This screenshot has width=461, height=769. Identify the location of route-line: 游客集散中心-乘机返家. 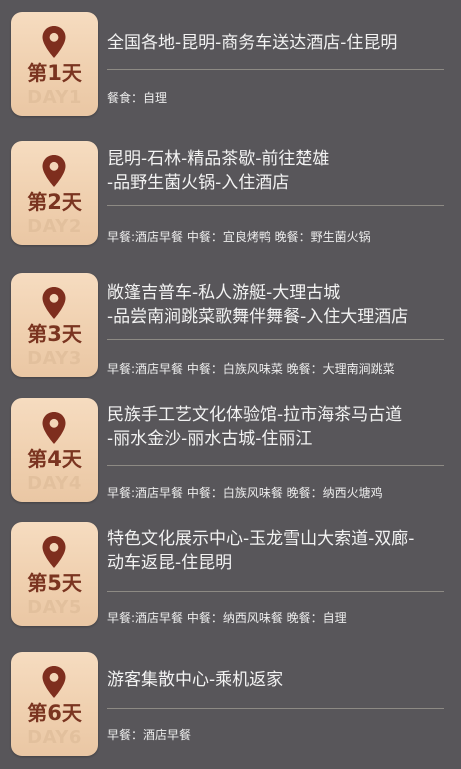
(195, 680).